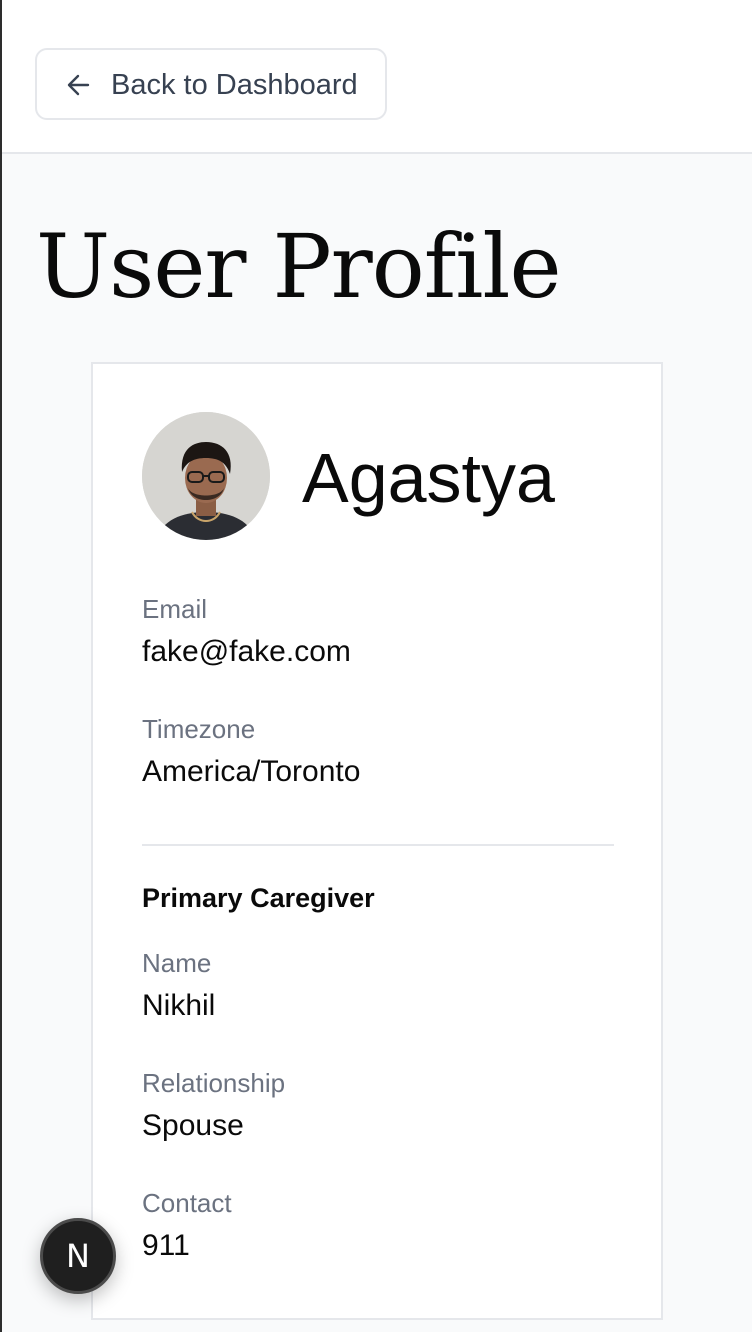 The height and width of the screenshot is (1332, 752). I want to click on contact-label: Contact, so click(187, 1203).